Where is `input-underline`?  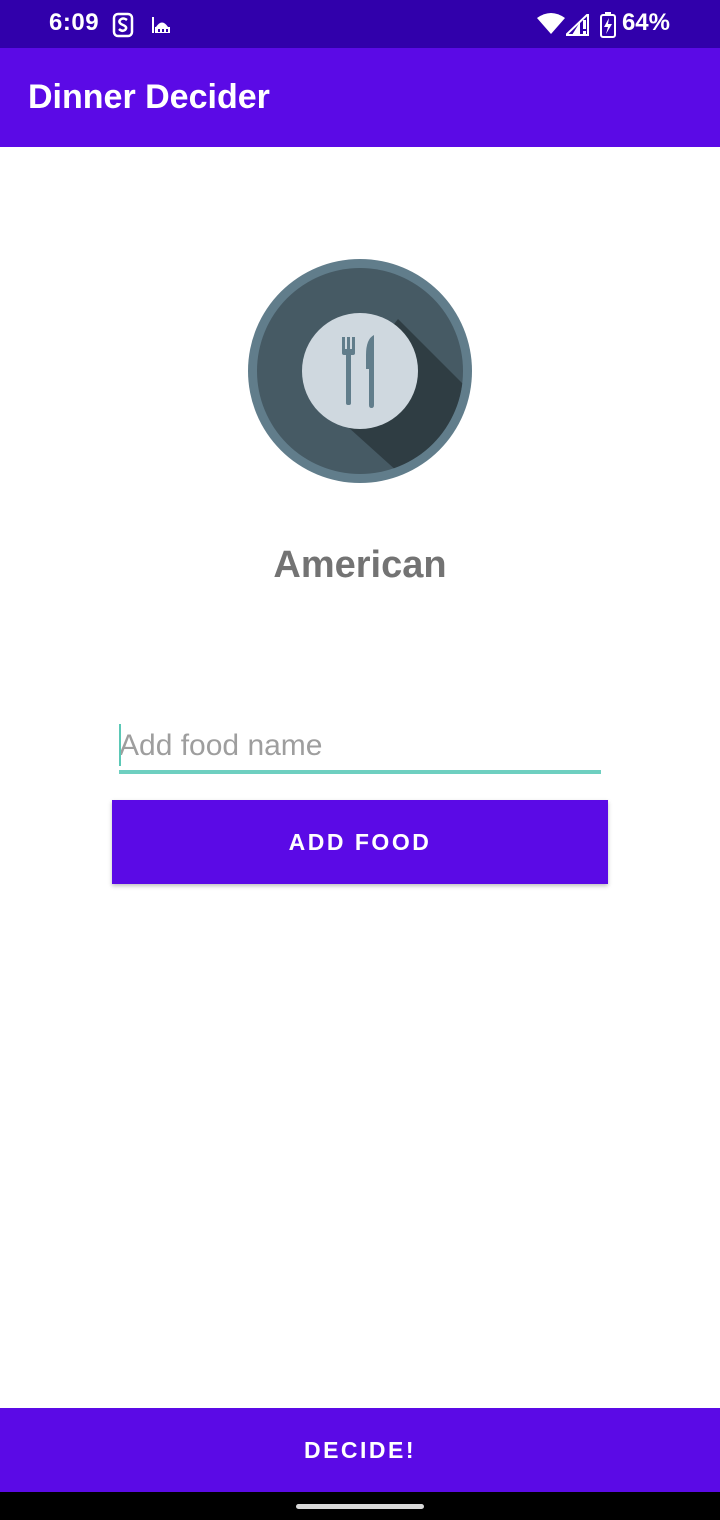
input-underline is located at coordinates (360, 772).